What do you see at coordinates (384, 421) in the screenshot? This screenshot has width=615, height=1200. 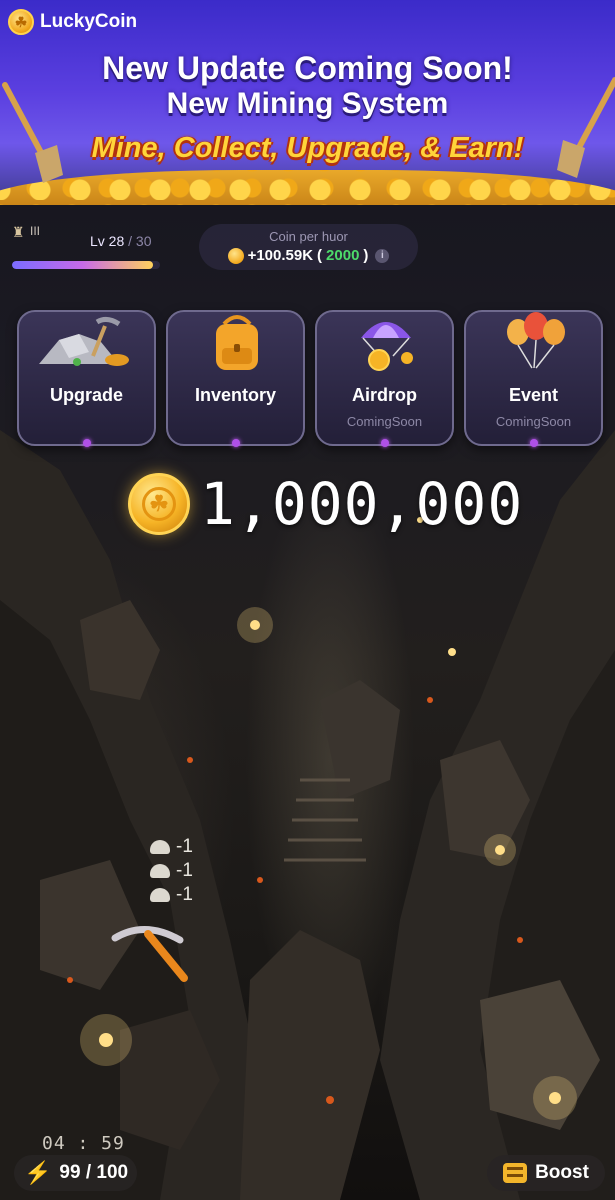 I see `airdrop-subtitle: ComingSoon` at bounding box center [384, 421].